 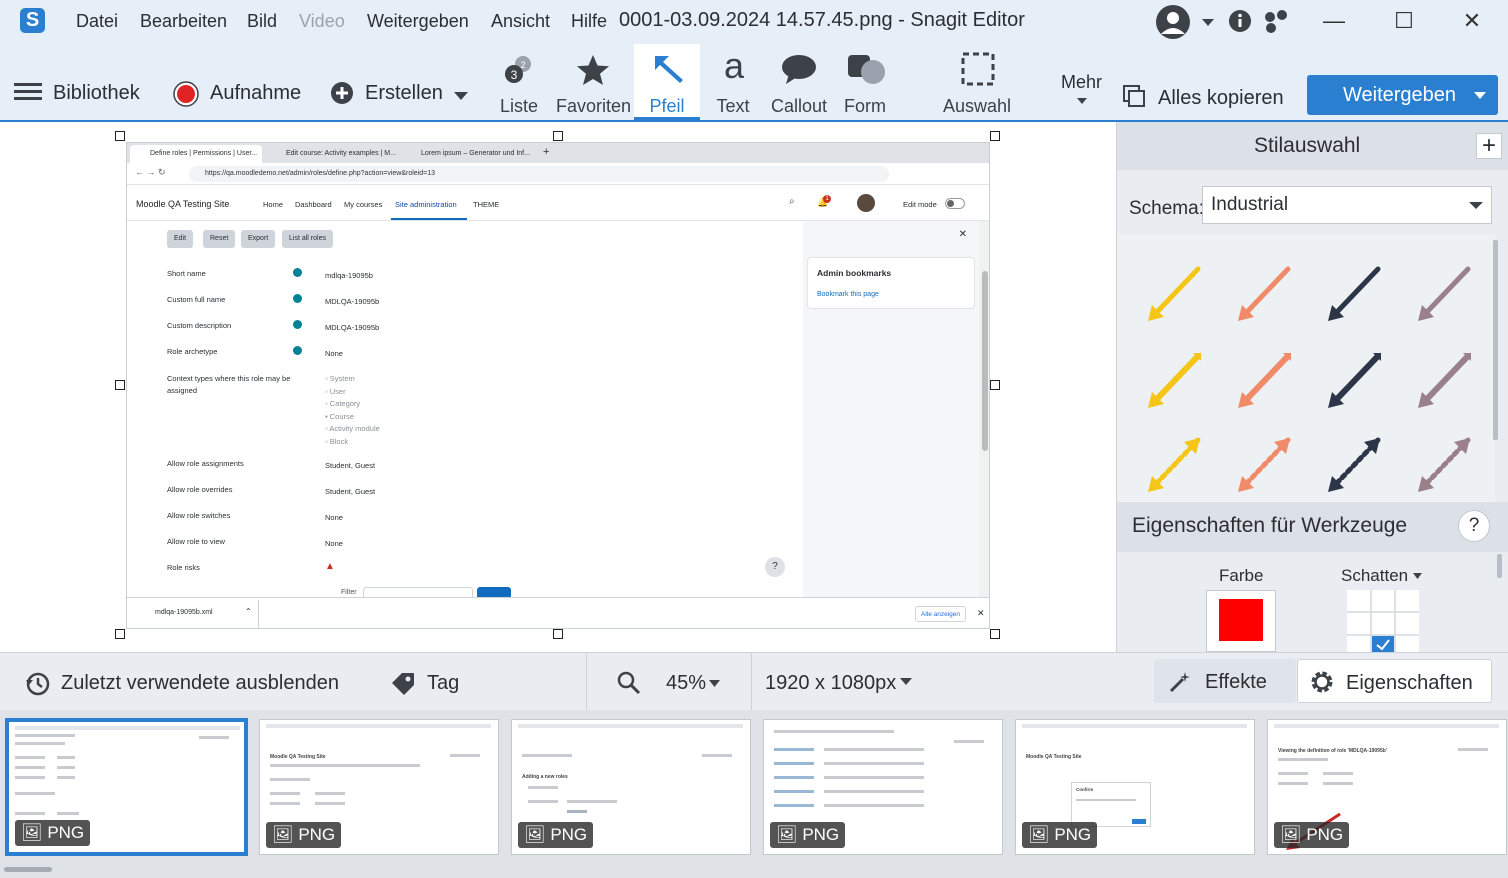 I want to click on shadow-label: Schatten, so click(x=1374, y=576).